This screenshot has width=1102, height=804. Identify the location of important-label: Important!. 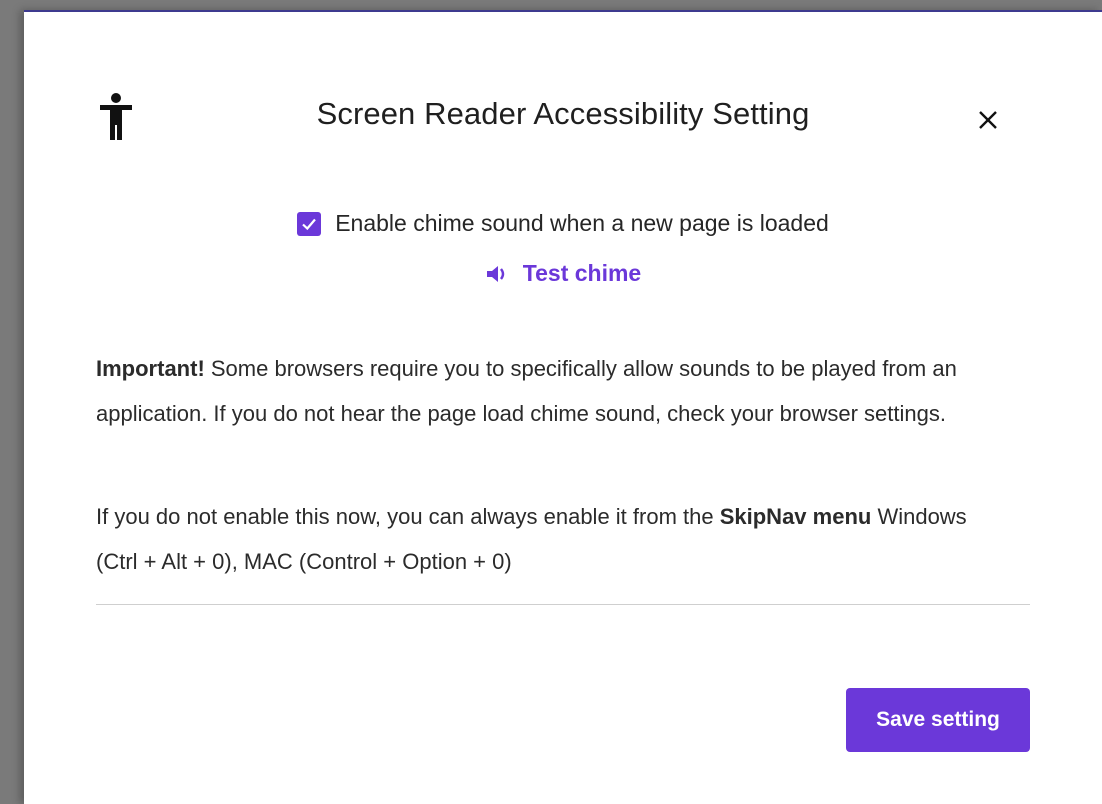
(150, 368).